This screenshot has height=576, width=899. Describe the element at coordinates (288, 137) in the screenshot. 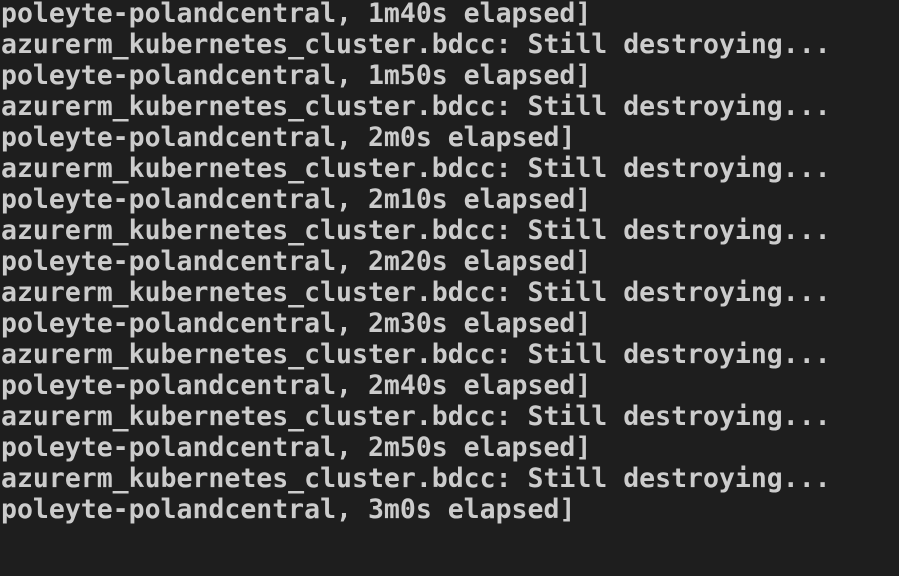

I see `terminal-line: poleyte-polandcentral, 2m0s elapsed]` at that location.